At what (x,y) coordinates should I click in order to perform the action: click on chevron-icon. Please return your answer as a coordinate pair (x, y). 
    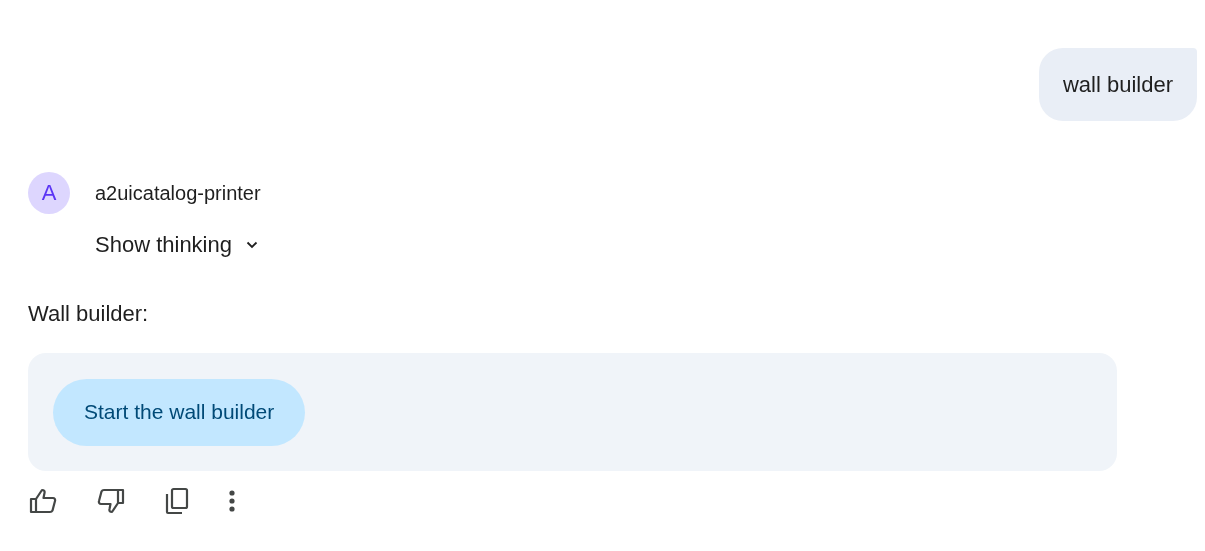
    Looking at the image, I should click on (252, 245).